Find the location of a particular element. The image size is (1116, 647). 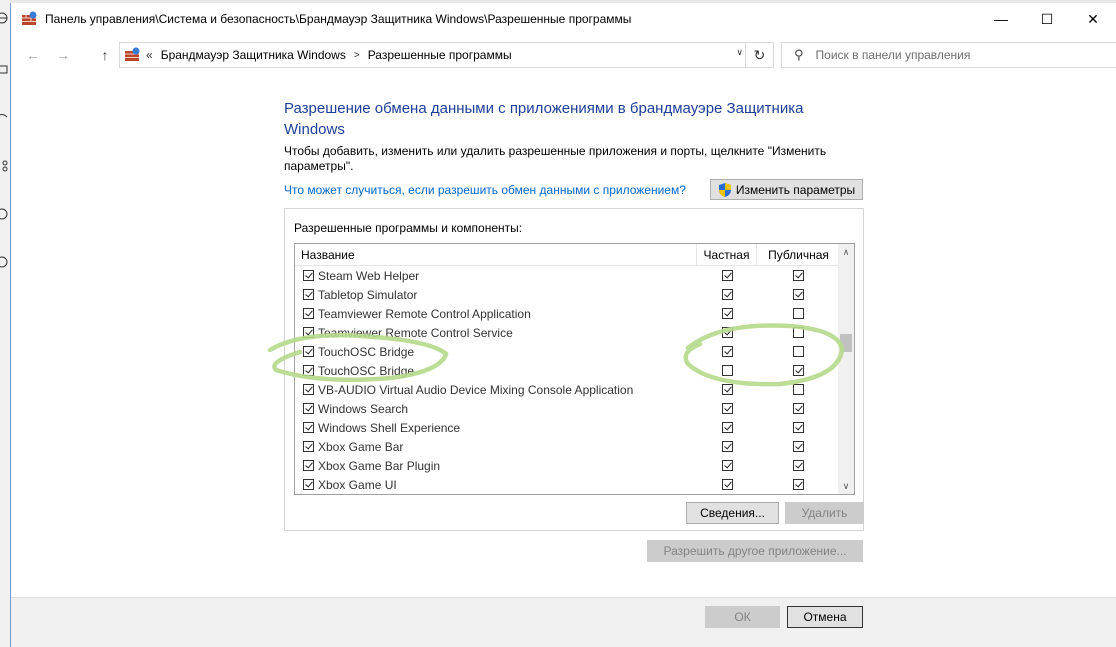

list-item: Teamviewer Remote Control Application is located at coordinates (567, 313).